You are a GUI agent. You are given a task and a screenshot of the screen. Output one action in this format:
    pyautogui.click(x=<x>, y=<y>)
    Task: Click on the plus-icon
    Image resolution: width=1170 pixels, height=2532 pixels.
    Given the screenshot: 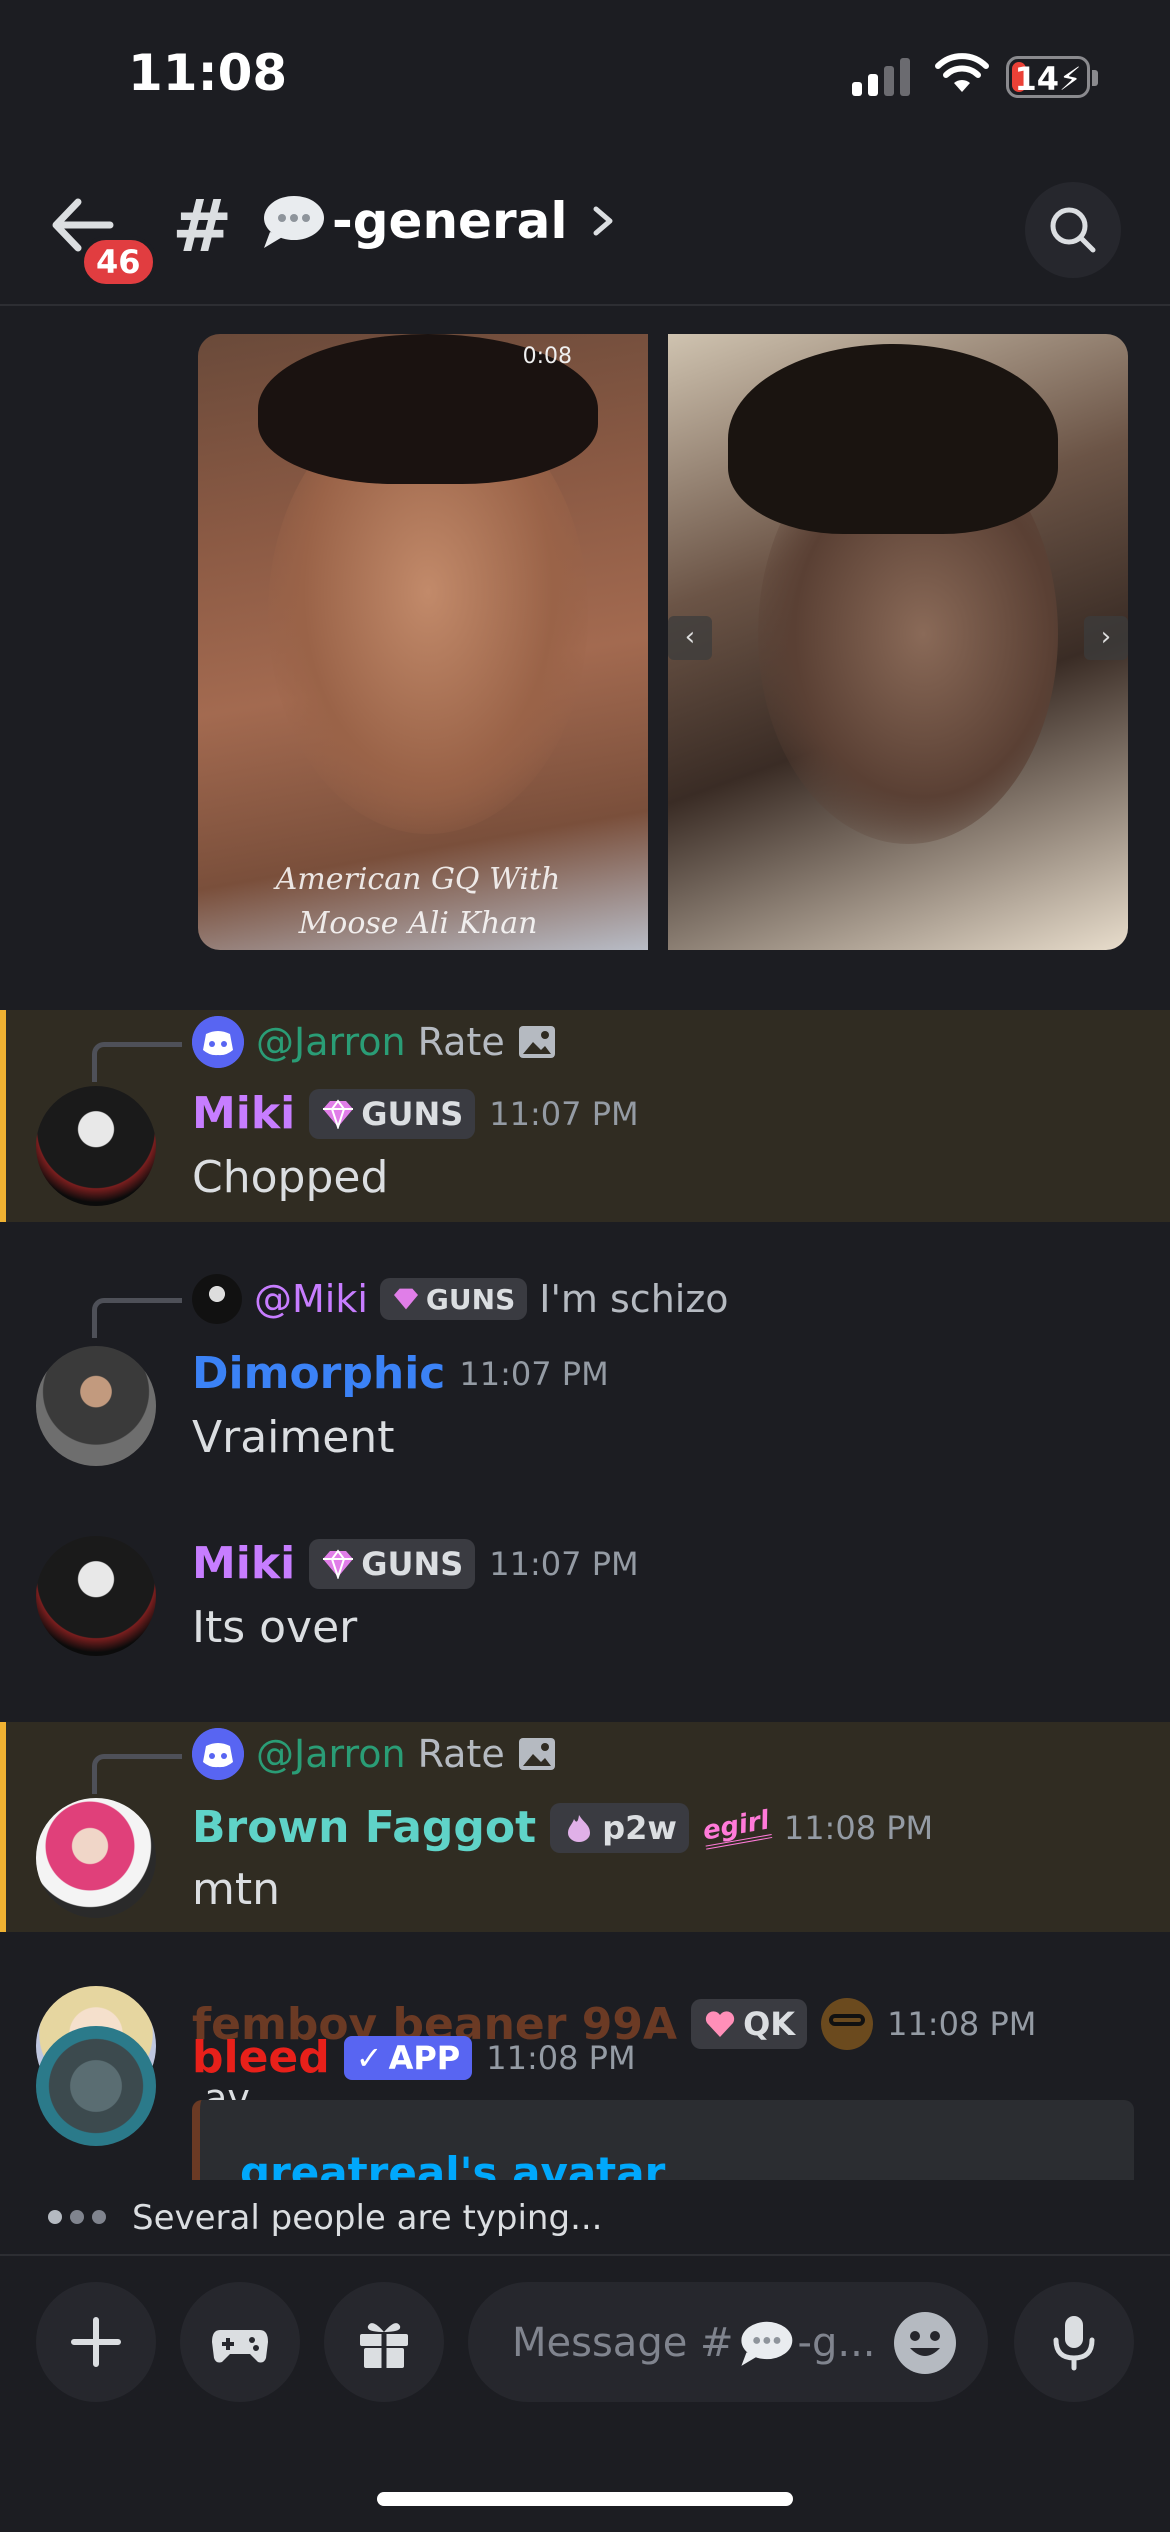 What is the action you would take?
    pyautogui.click(x=96, y=2342)
    